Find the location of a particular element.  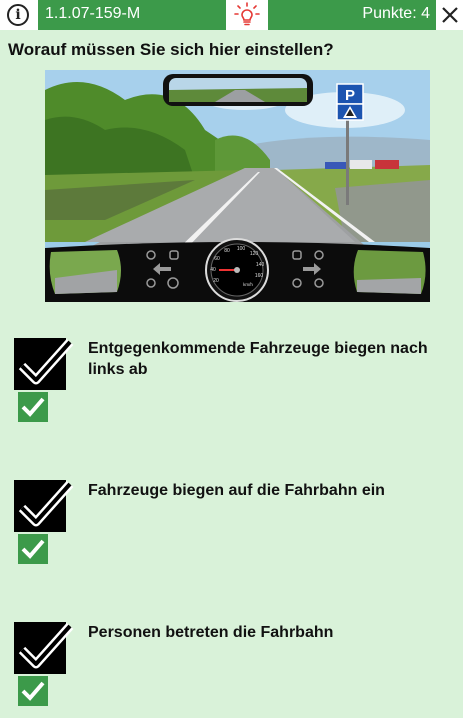

speed-tick-120: 120 is located at coordinates (254, 254).